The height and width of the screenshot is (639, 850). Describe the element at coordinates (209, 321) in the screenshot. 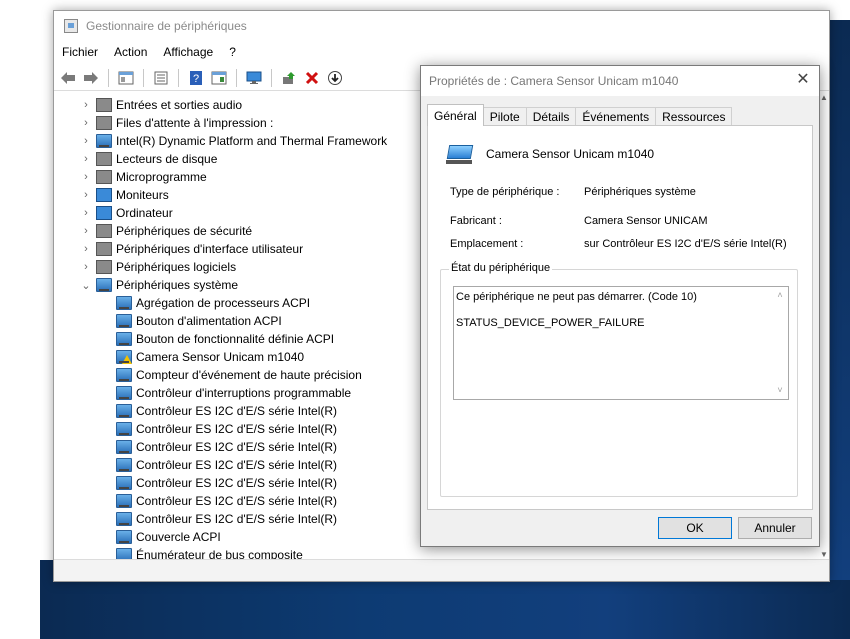

I see `tree-device-label: Bouton d'alimentation ACPI` at that location.